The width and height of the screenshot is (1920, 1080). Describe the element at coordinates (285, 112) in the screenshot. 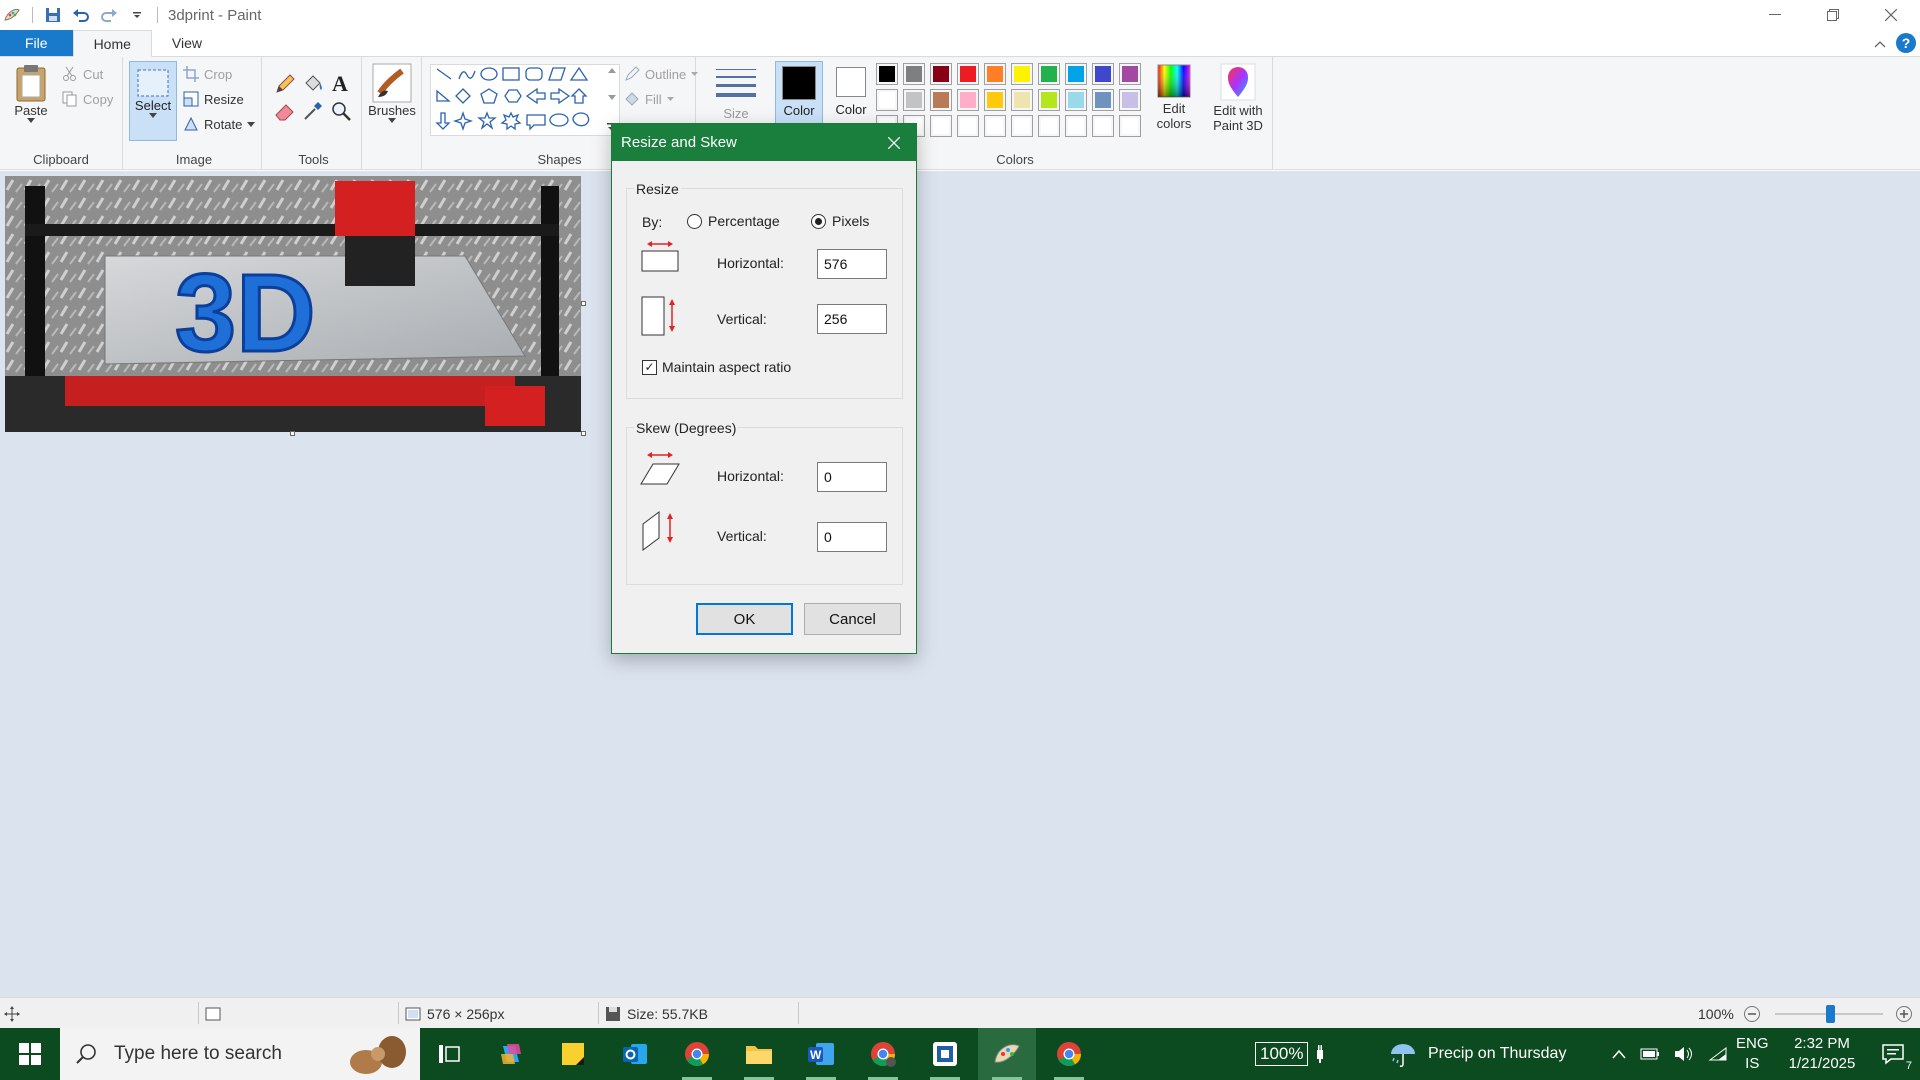

I see `eraser-icon` at that location.